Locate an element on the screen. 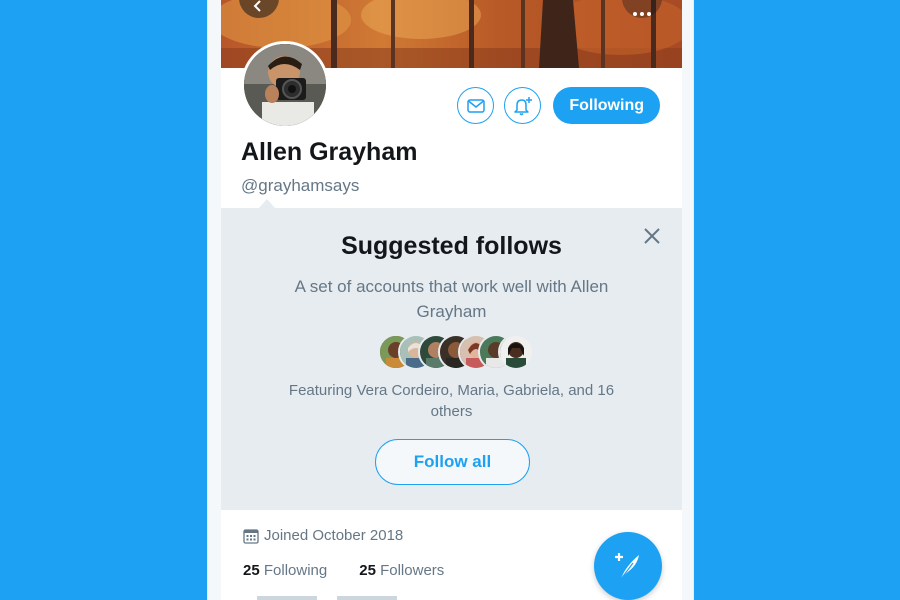 This screenshot has width=900, height=600. suggested-avatars is located at coordinates (463, 352).